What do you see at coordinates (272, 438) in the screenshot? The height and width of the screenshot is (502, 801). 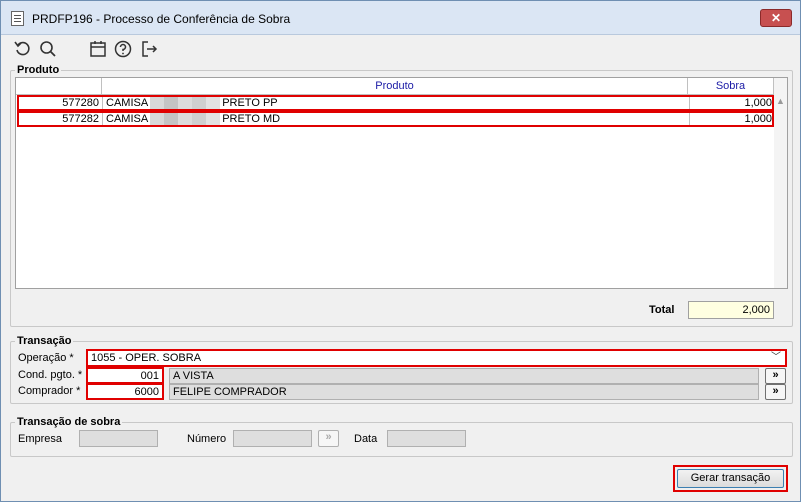 I see `numero-field` at bounding box center [272, 438].